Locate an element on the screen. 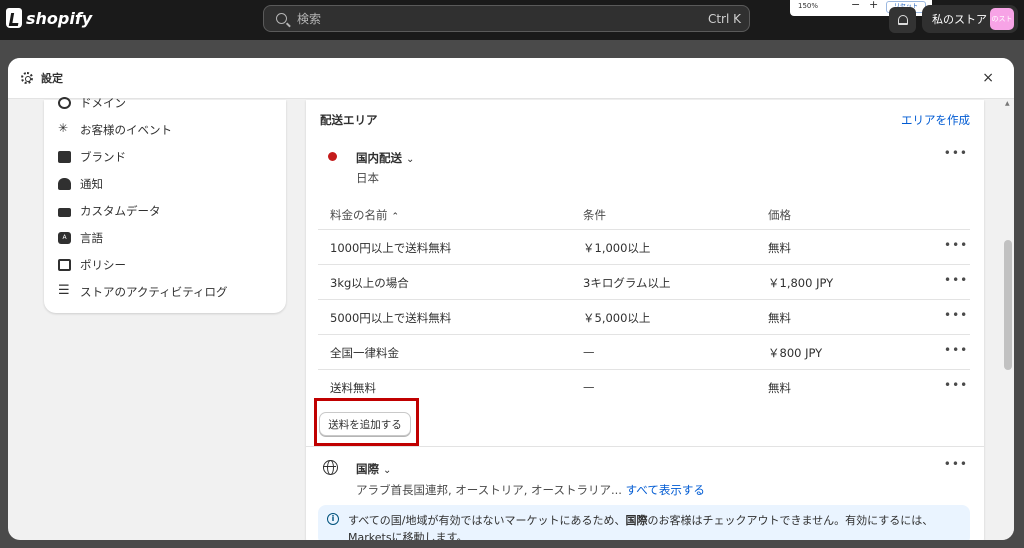  sidebar-item-label: ブランド is located at coordinates (103, 157).